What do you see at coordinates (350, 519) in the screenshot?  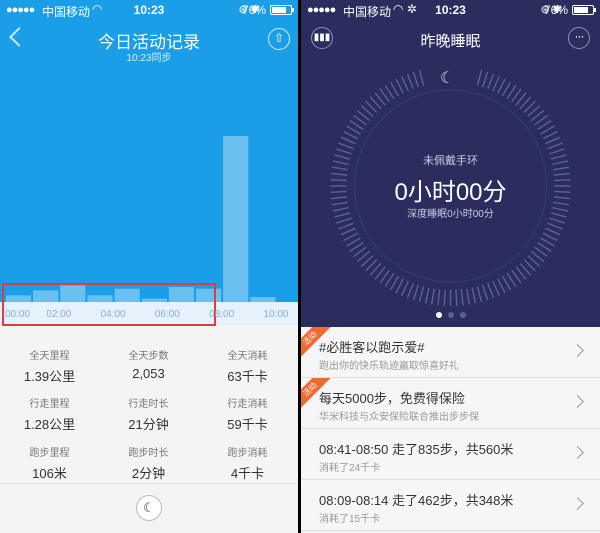 I see `item-subtitle: 消耗了15千卡` at bounding box center [350, 519].